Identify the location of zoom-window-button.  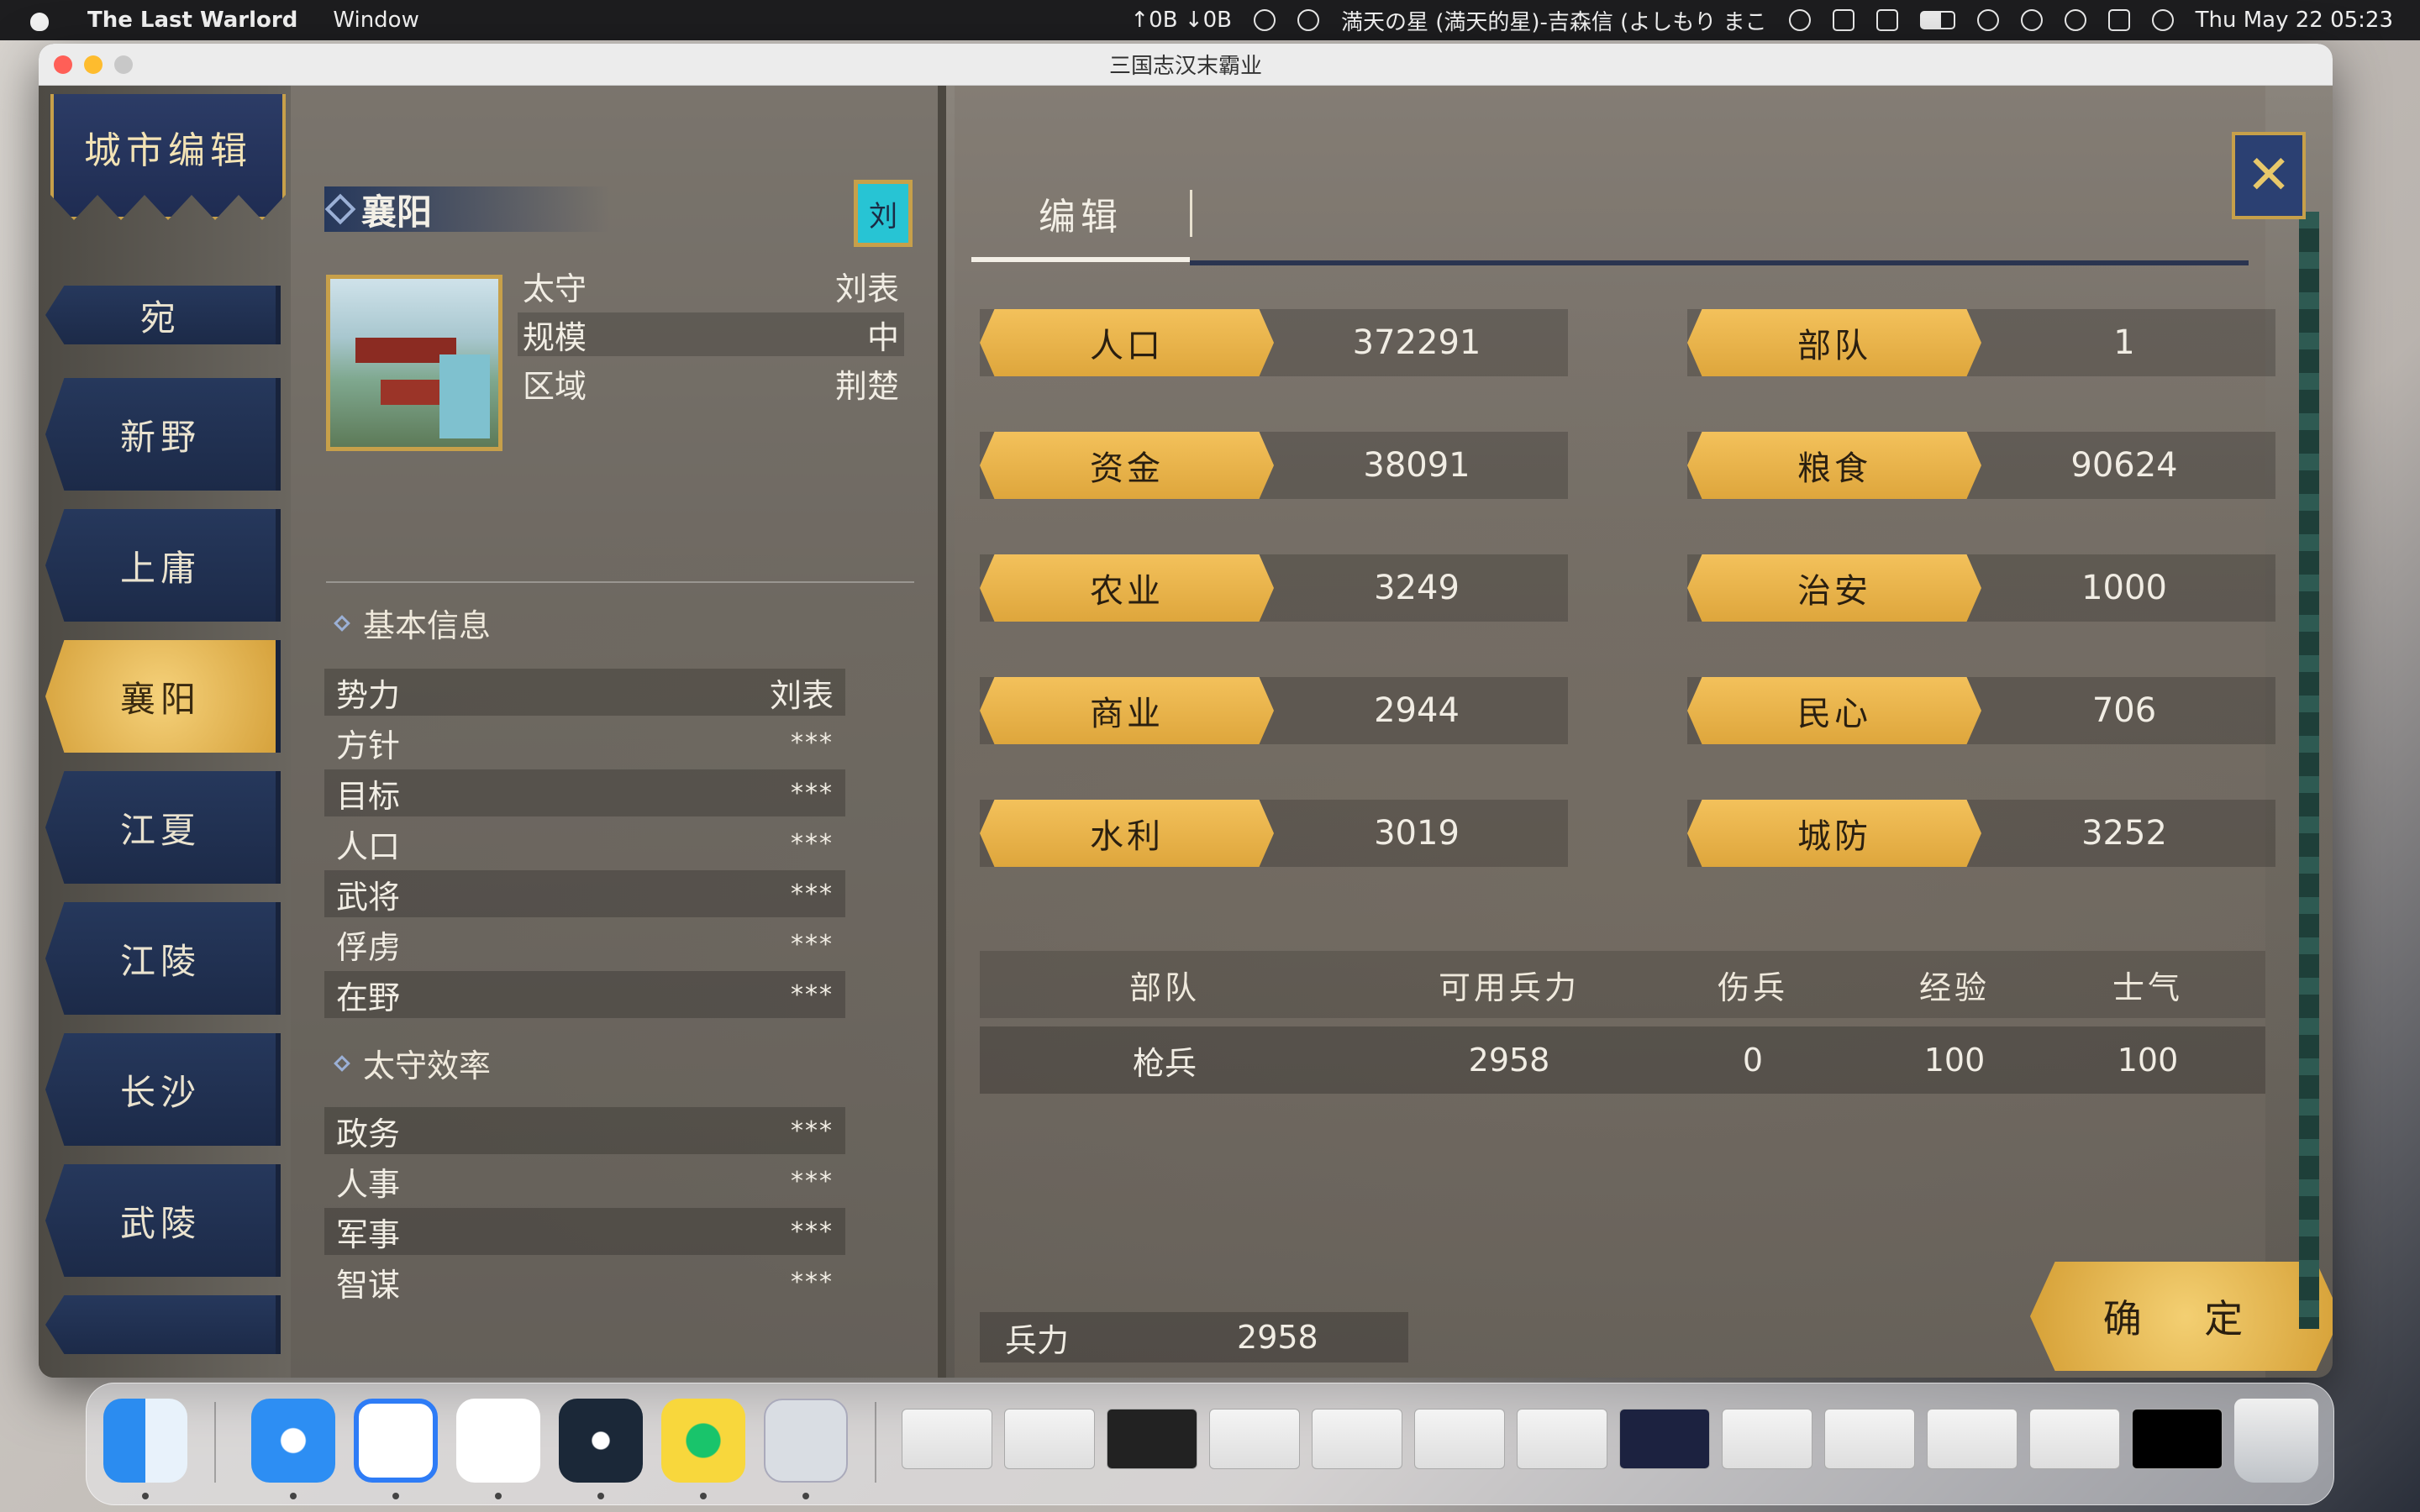
(124, 64).